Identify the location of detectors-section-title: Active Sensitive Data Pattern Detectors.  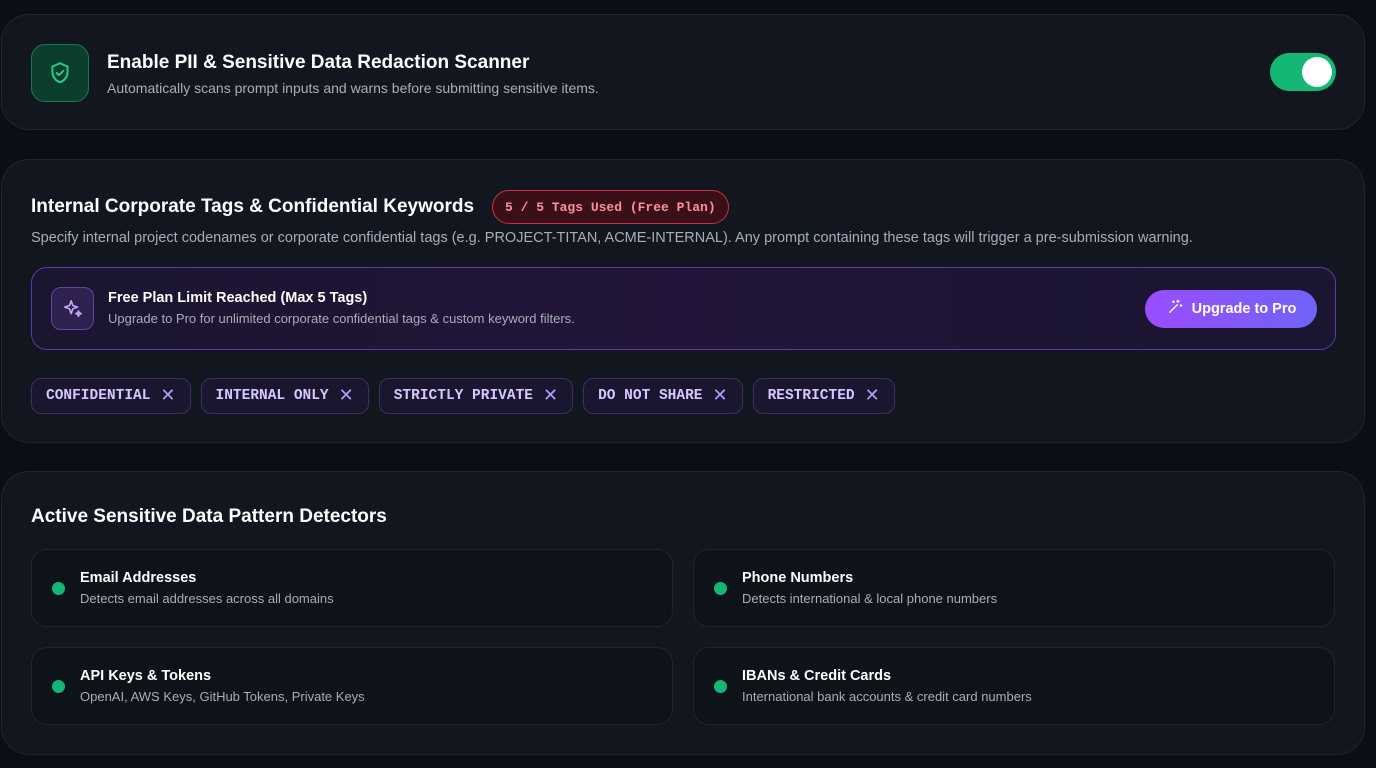
(209, 516).